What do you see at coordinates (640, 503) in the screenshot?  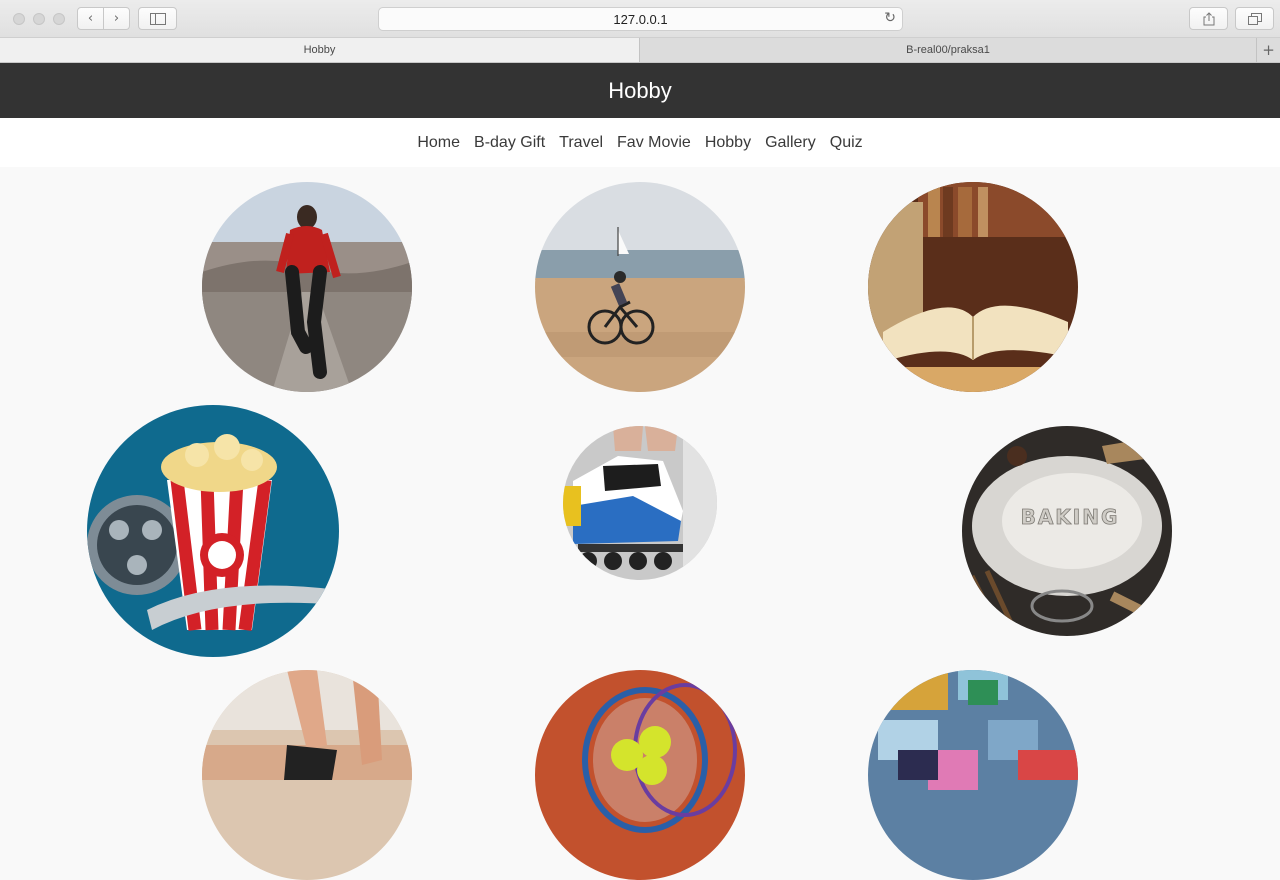 I see `rollerblading-photo` at bounding box center [640, 503].